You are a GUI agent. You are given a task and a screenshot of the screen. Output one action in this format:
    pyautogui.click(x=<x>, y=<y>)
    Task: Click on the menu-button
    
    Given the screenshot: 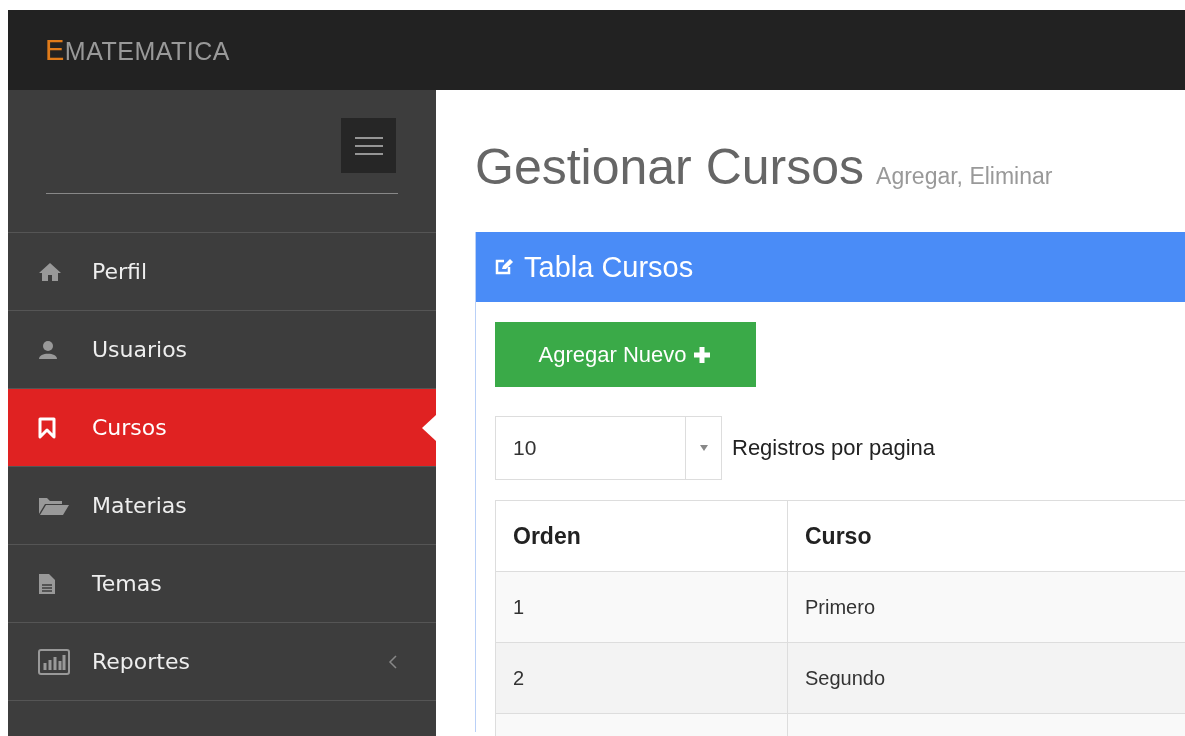 What is the action you would take?
    pyautogui.click(x=368, y=145)
    